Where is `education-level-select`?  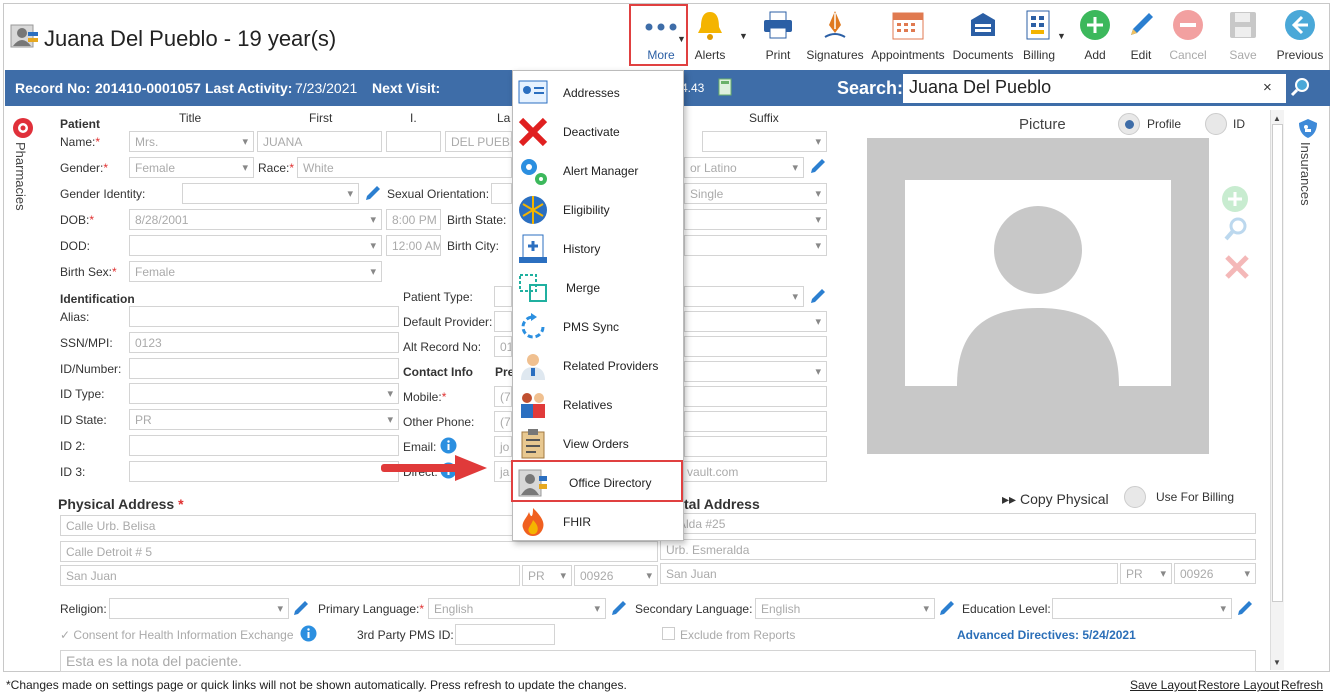 education-level-select is located at coordinates (1142, 608).